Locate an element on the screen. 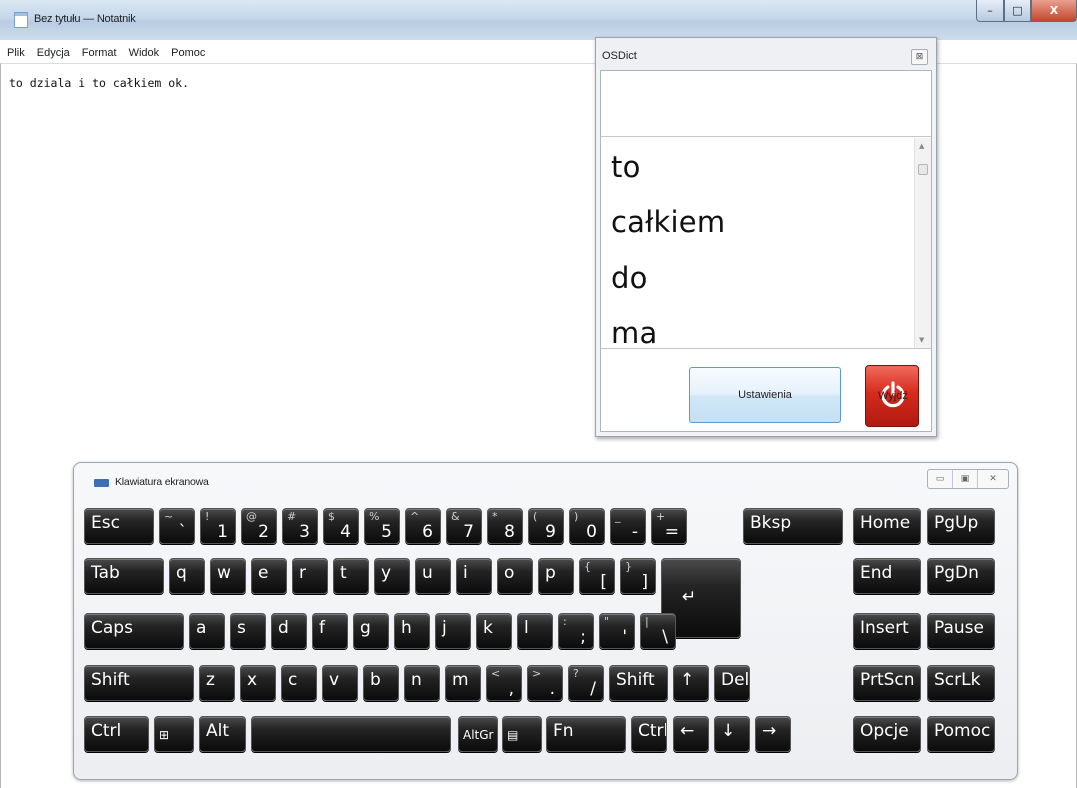 The height and width of the screenshot is (788, 1077). key-2-6: h is located at coordinates (412, 631).